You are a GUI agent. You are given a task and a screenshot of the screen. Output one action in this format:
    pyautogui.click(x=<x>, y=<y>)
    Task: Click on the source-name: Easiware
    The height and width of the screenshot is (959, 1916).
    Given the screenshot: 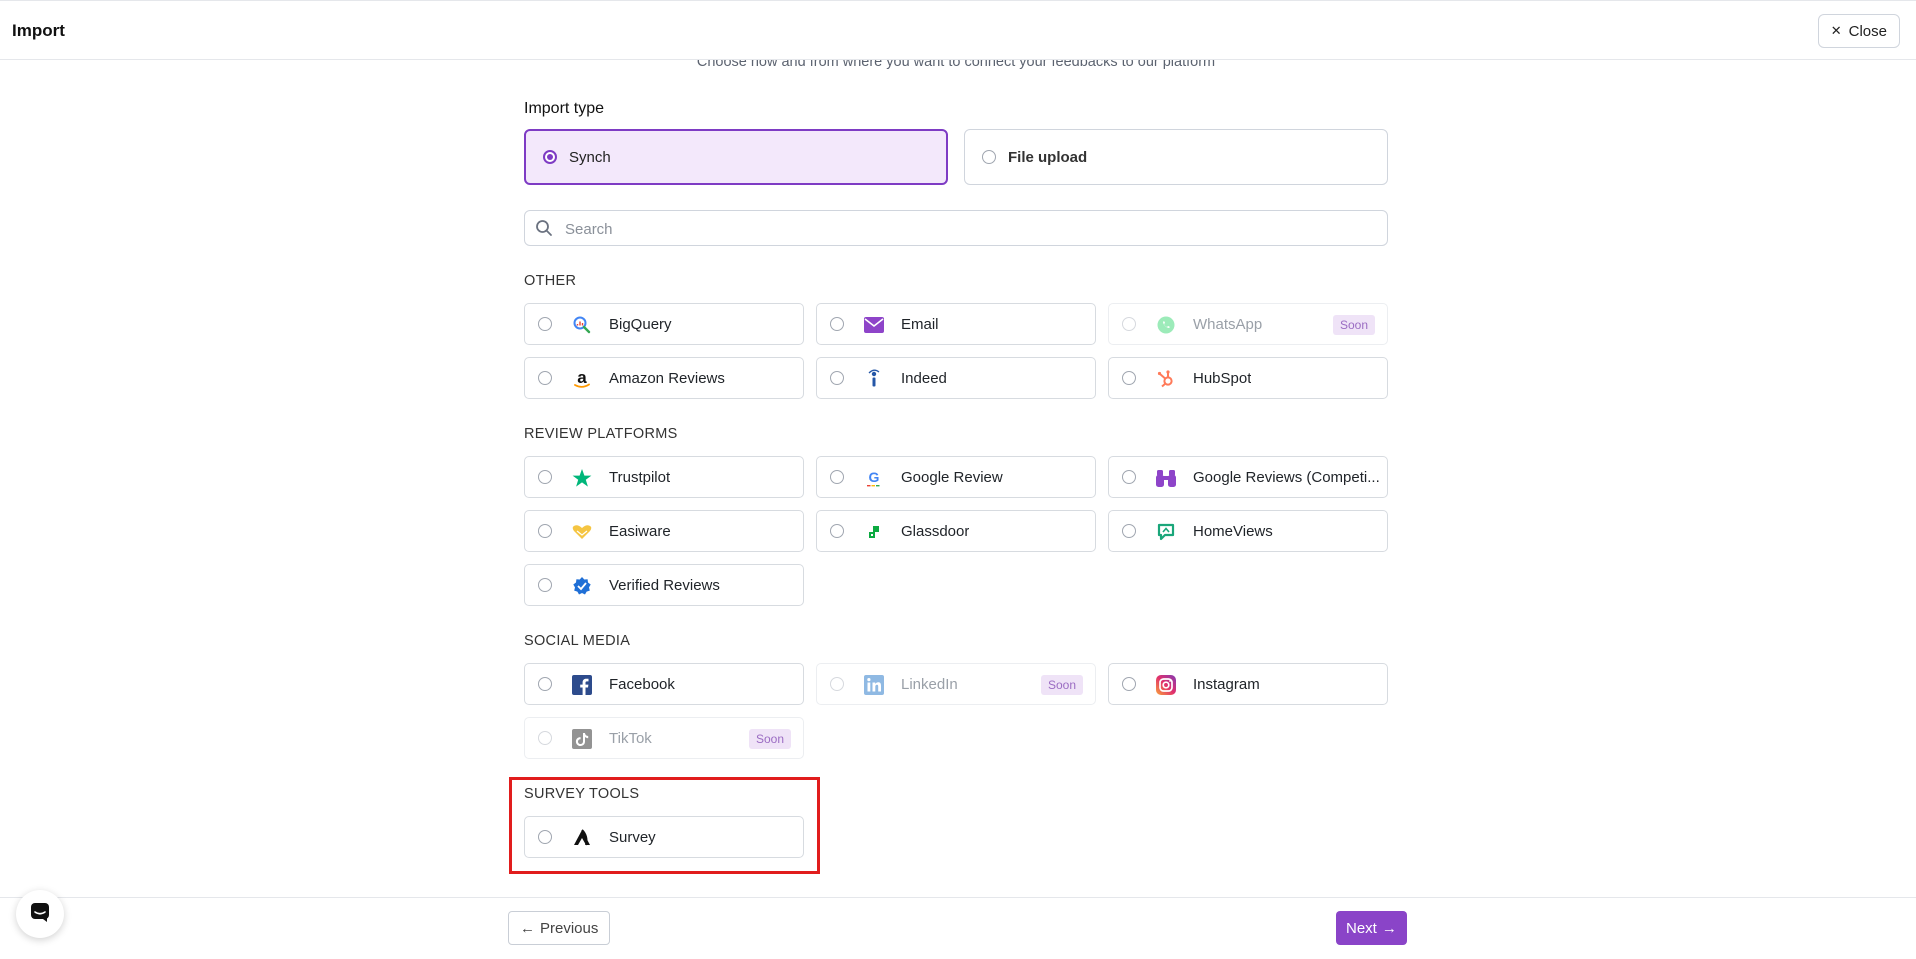 What is the action you would take?
    pyautogui.click(x=640, y=531)
    